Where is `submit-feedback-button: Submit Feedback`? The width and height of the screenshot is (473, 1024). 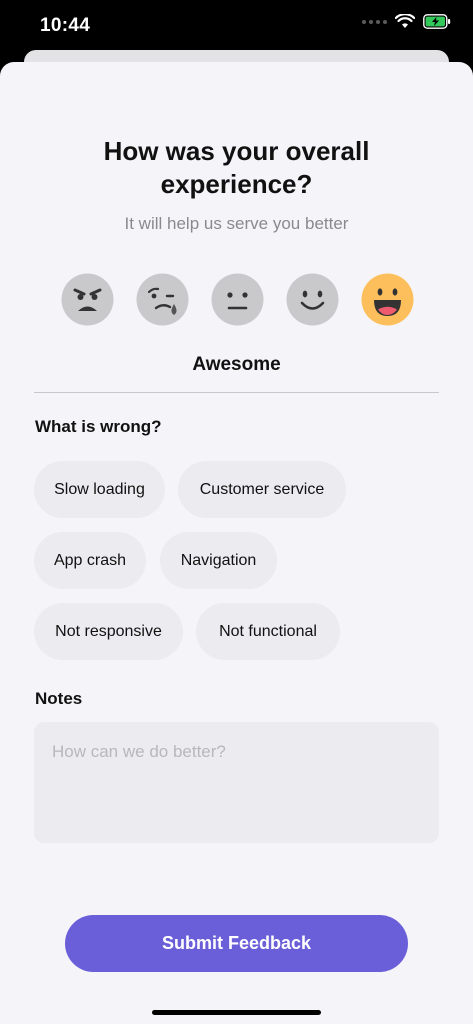
submit-feedback-button: Submit Feedback is located at coordinates (236, 943).